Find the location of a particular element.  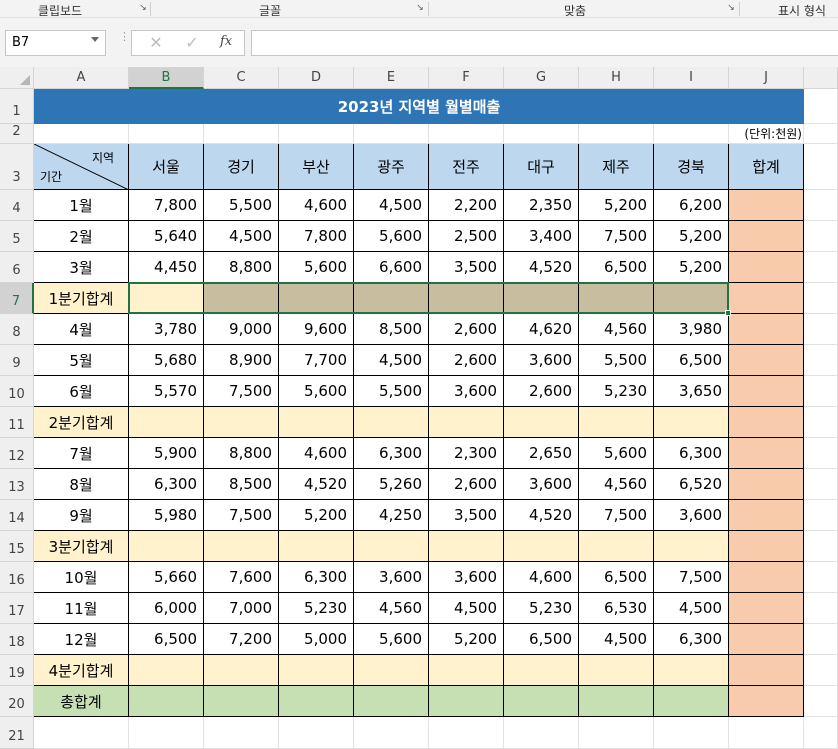

value-cell: 4,500 is located at coordinates (616, 639).